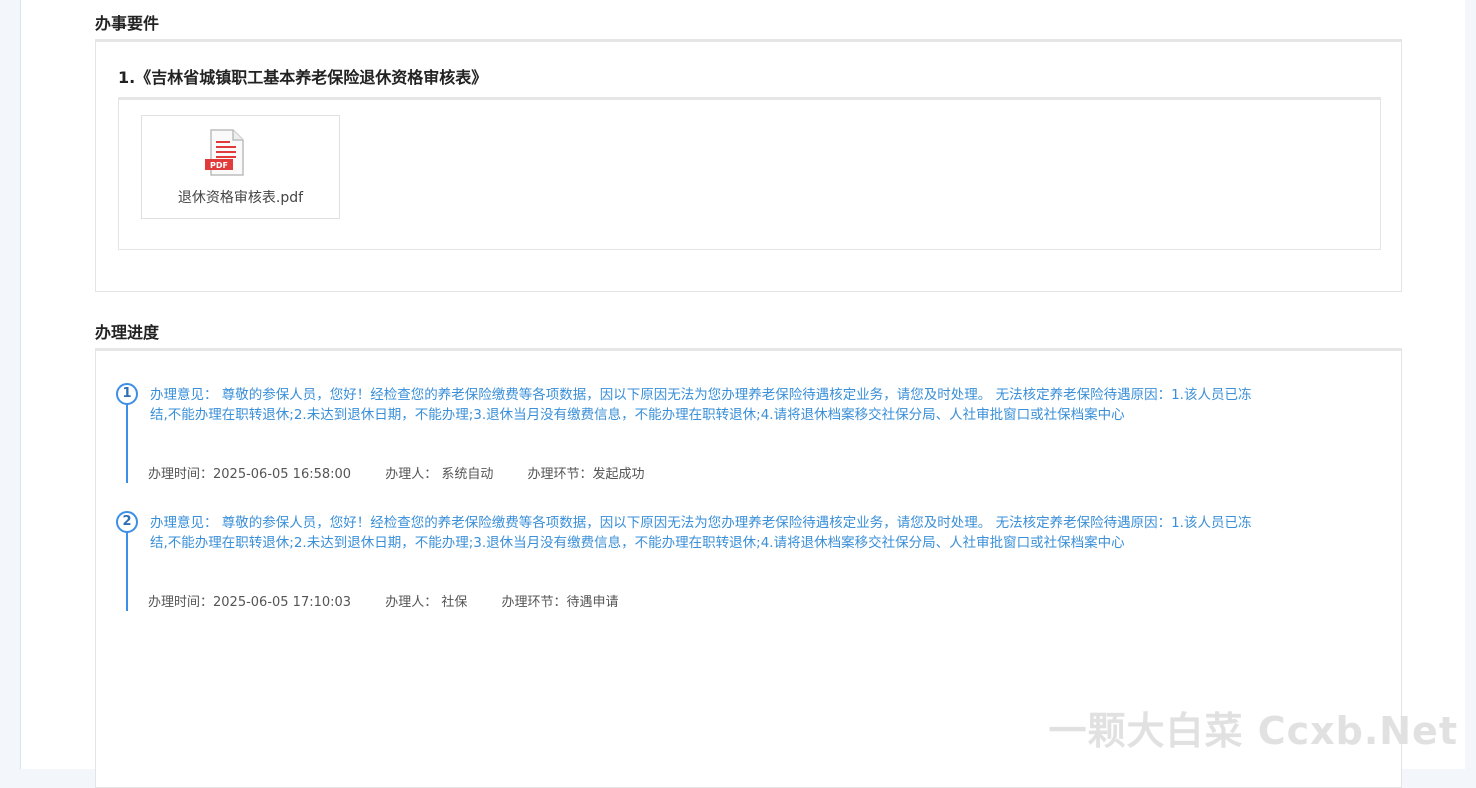 This screenshot has width=1476, height=788. Describe the element at coordinates (127, 394) in the screenshot. I see `step-number-badge: 1` at that location.